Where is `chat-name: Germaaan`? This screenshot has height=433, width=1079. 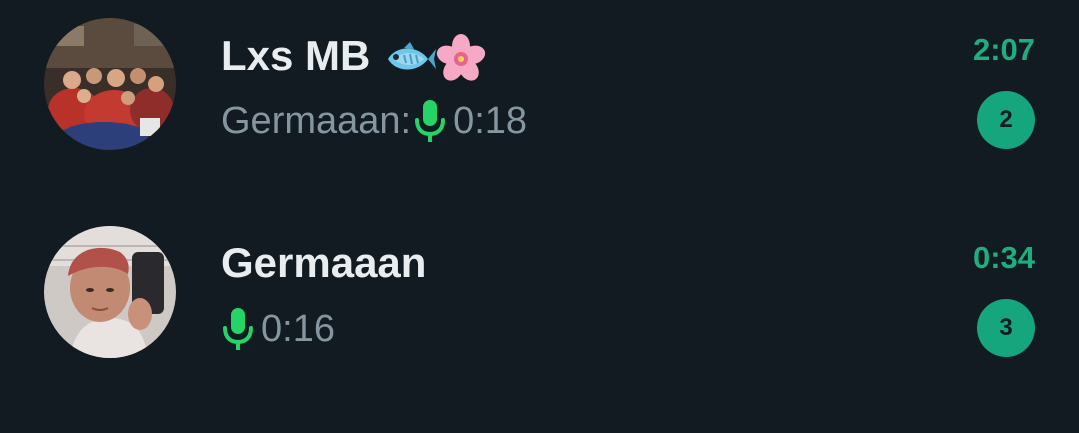
chat-name: Germaaan is located at coordinates (324, 262).